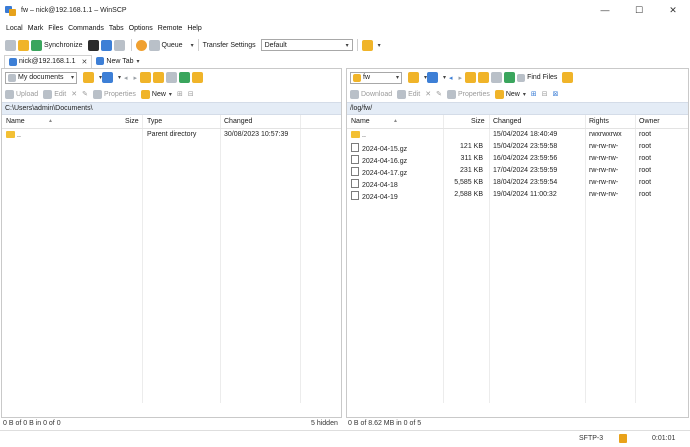 The image size is (690, 447). What do you see at coordinates (599, 121) in the screenshot?
I see `column-rights: Rights` at bounding box center [599, 121].